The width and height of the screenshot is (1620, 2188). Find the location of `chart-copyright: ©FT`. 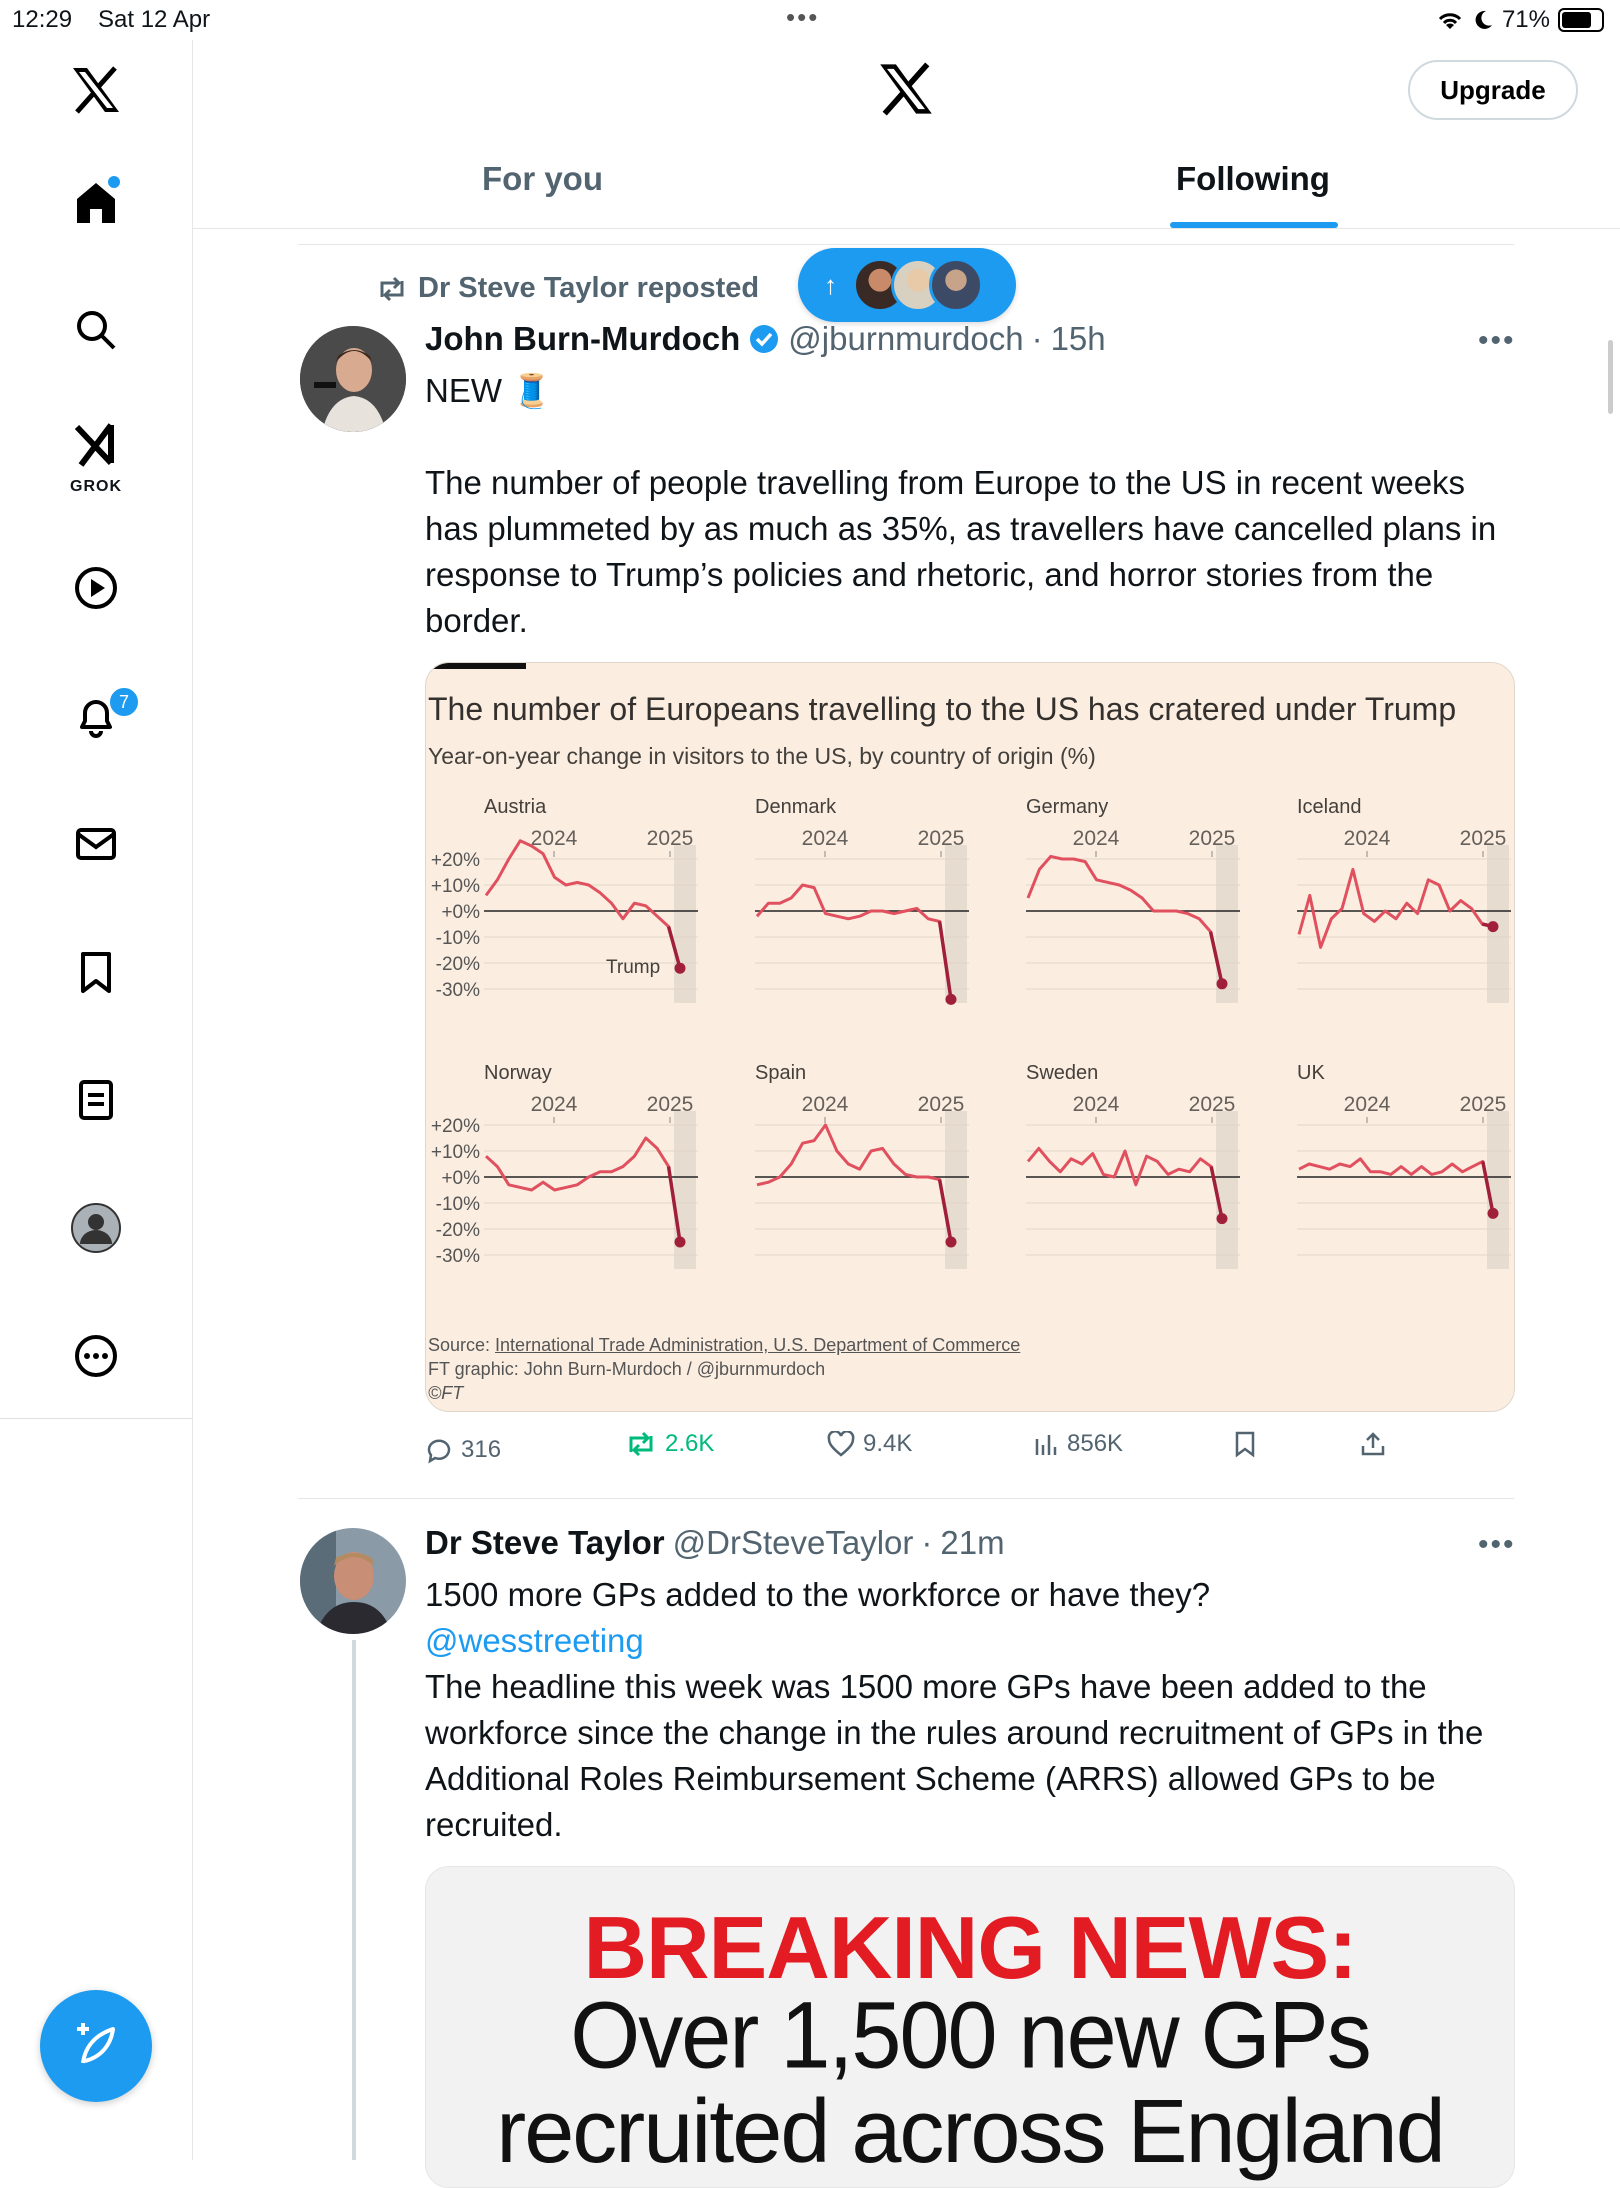

chart-copyright: ©FT is located at coordinates (446, 1393).